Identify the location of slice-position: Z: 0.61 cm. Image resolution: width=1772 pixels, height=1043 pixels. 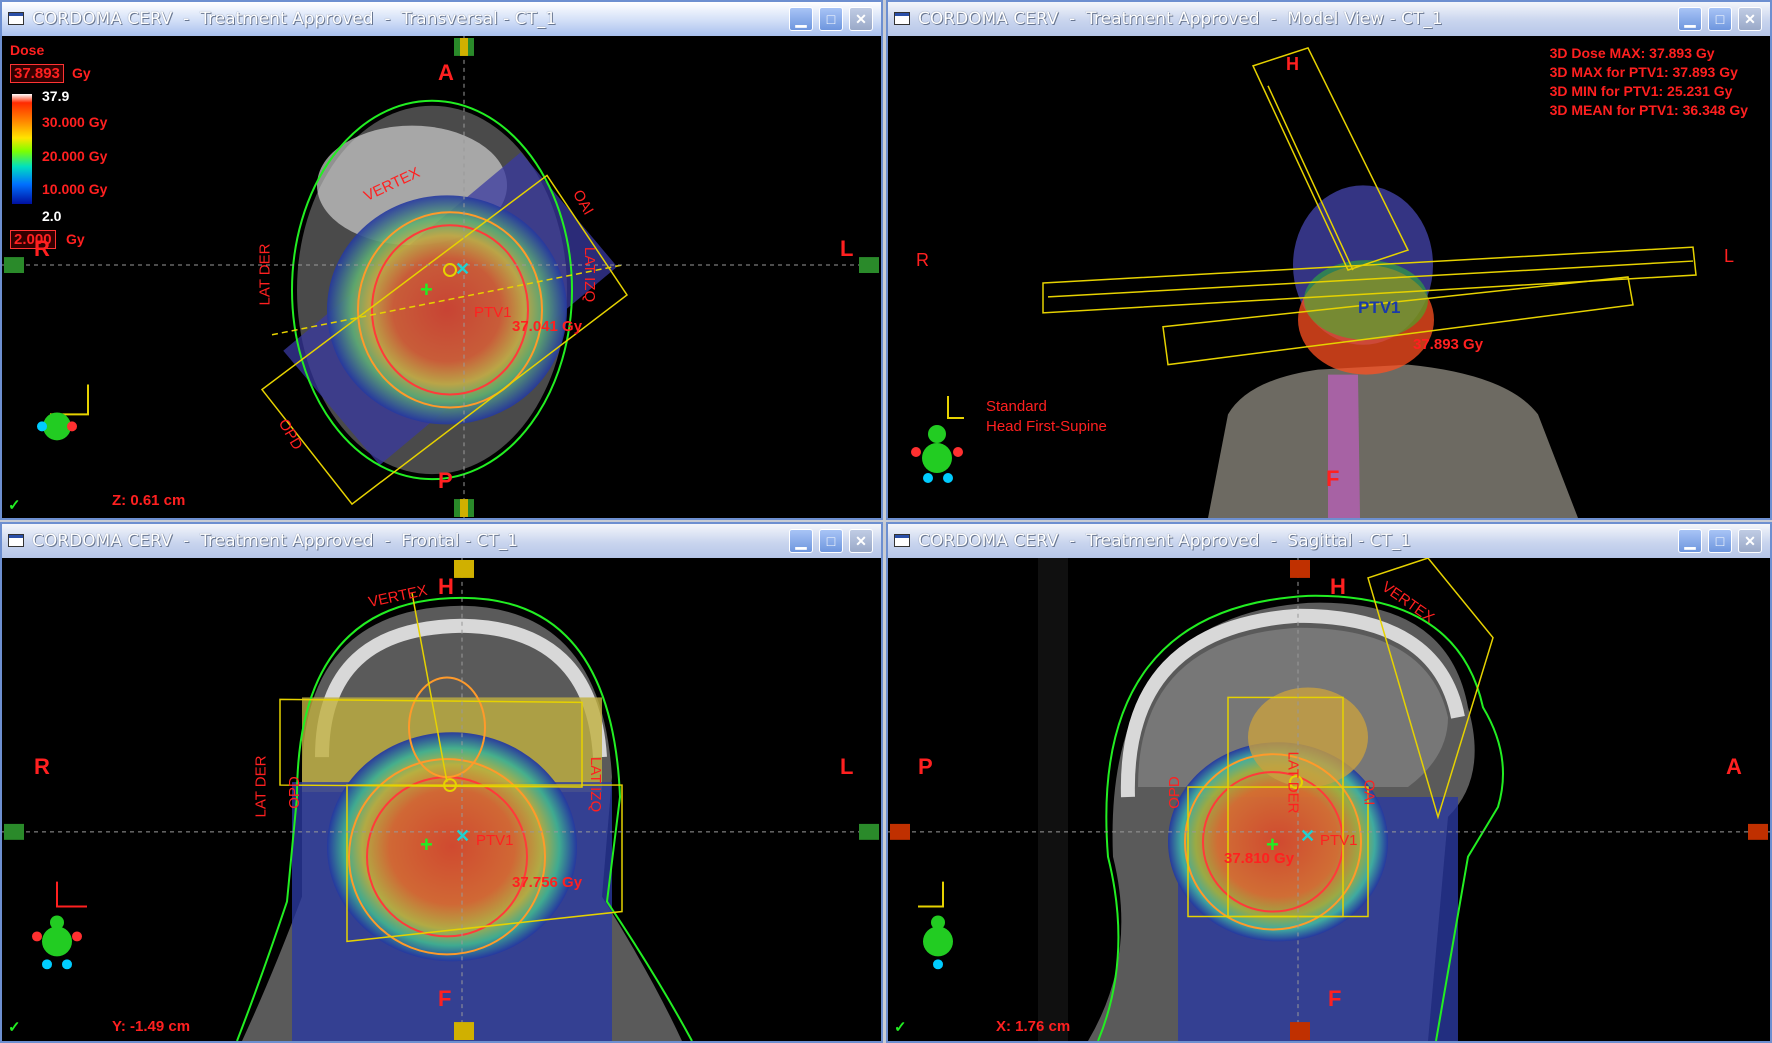
(149, 500).